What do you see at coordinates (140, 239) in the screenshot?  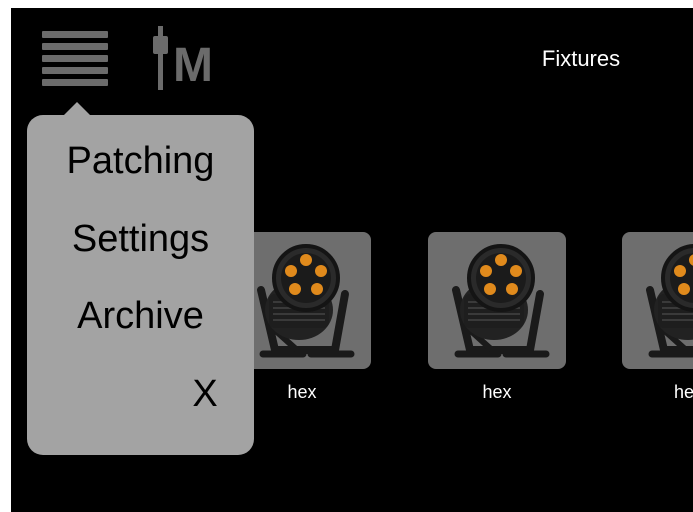 I see `menu-item-settings: Settings` at bounding box center [140, 239].